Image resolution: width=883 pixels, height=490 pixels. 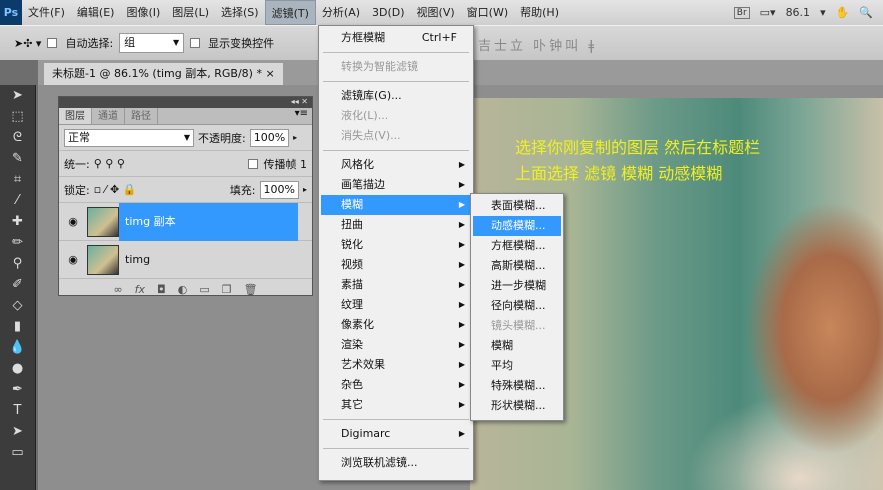 What do you see at coordinates (252, 163) in the screenshot?
I see `propagate-checkbox` at bounding box center [252, 163].